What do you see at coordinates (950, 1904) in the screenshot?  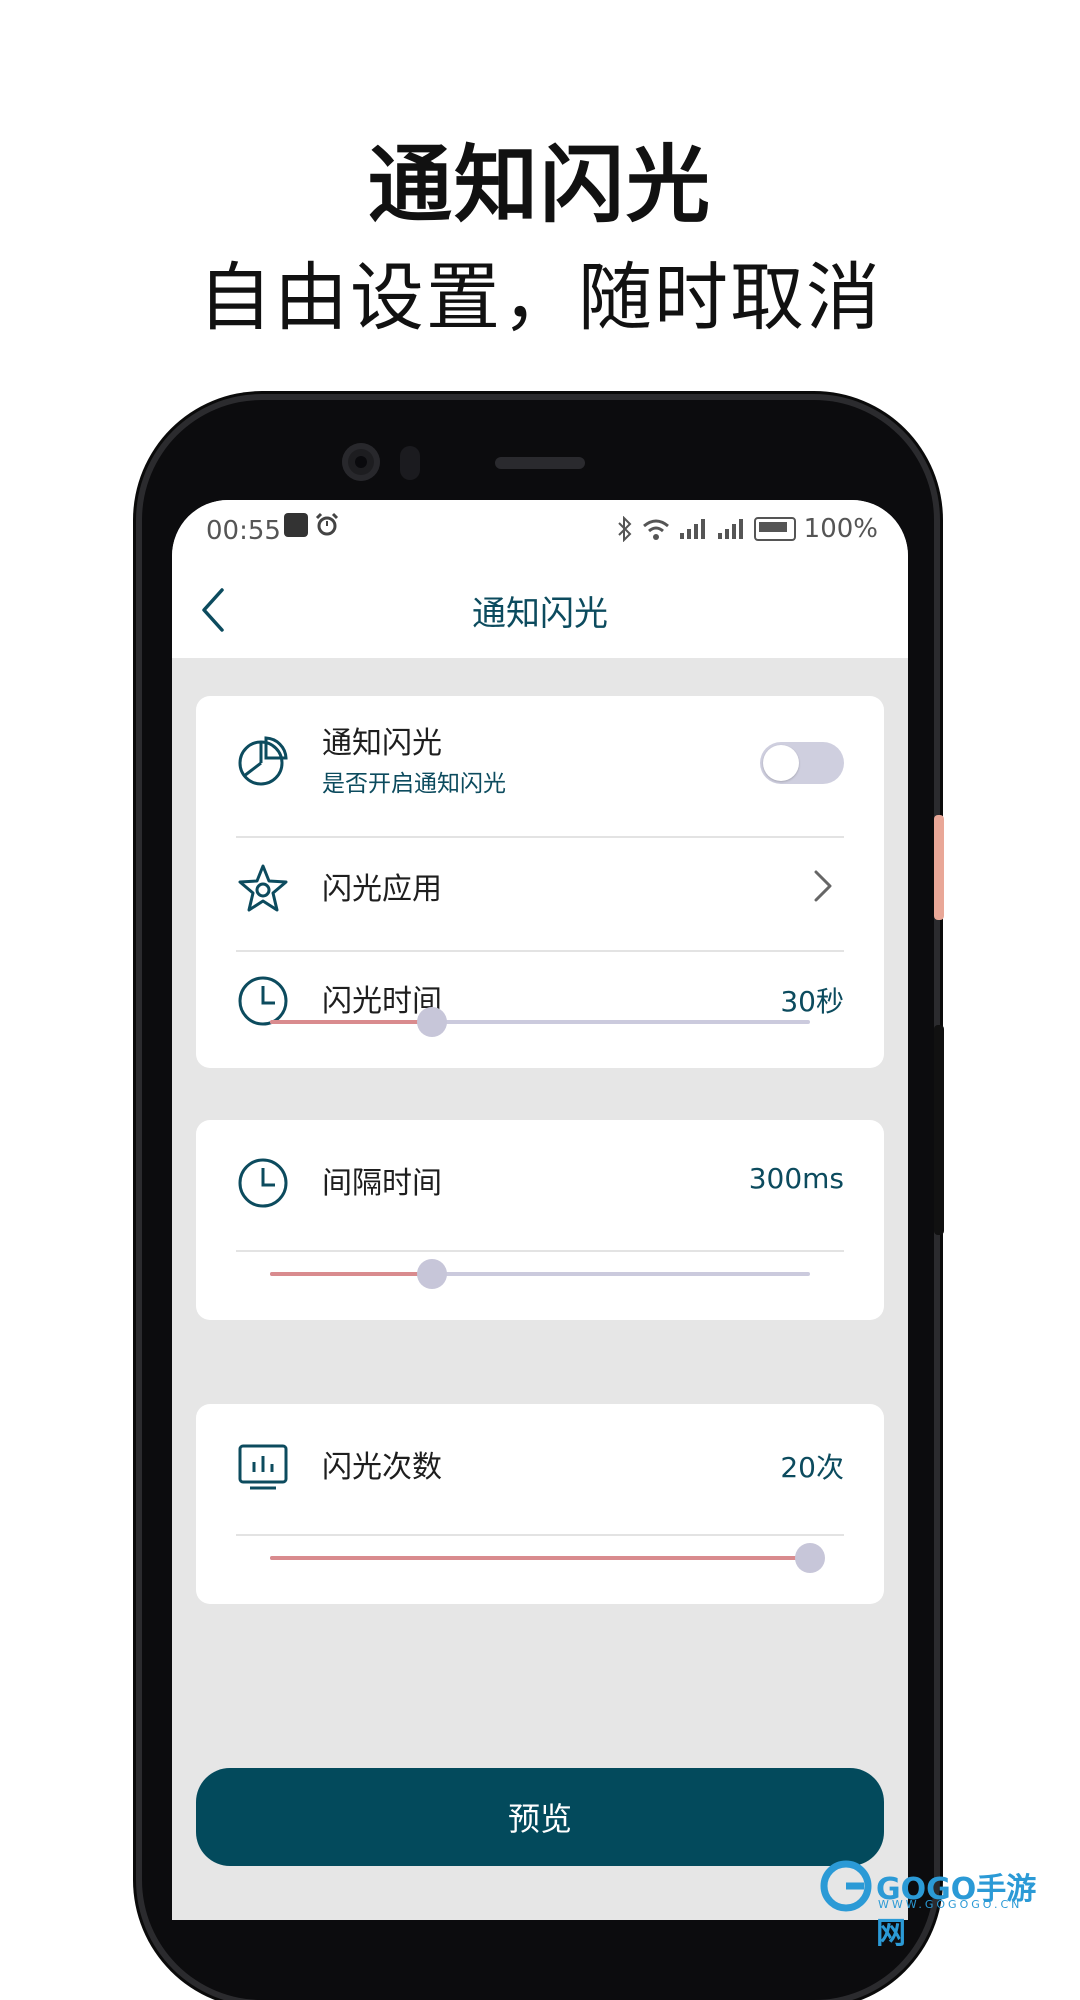 I see `watermark-subtext: WWW.GOGOGO.CN` at bounding box center [950, 1904].